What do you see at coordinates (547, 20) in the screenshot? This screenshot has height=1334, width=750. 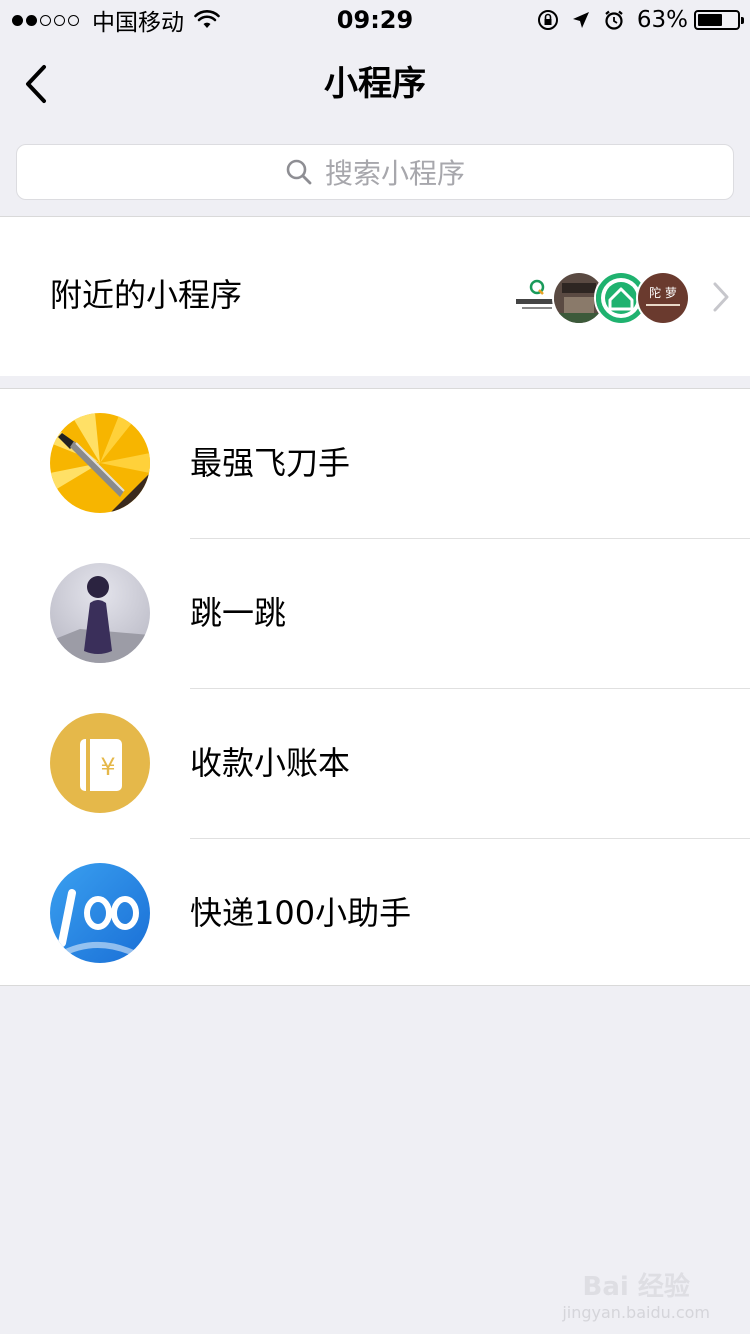 I see `orientation-lock-icon` at bounding box center [547, 20].